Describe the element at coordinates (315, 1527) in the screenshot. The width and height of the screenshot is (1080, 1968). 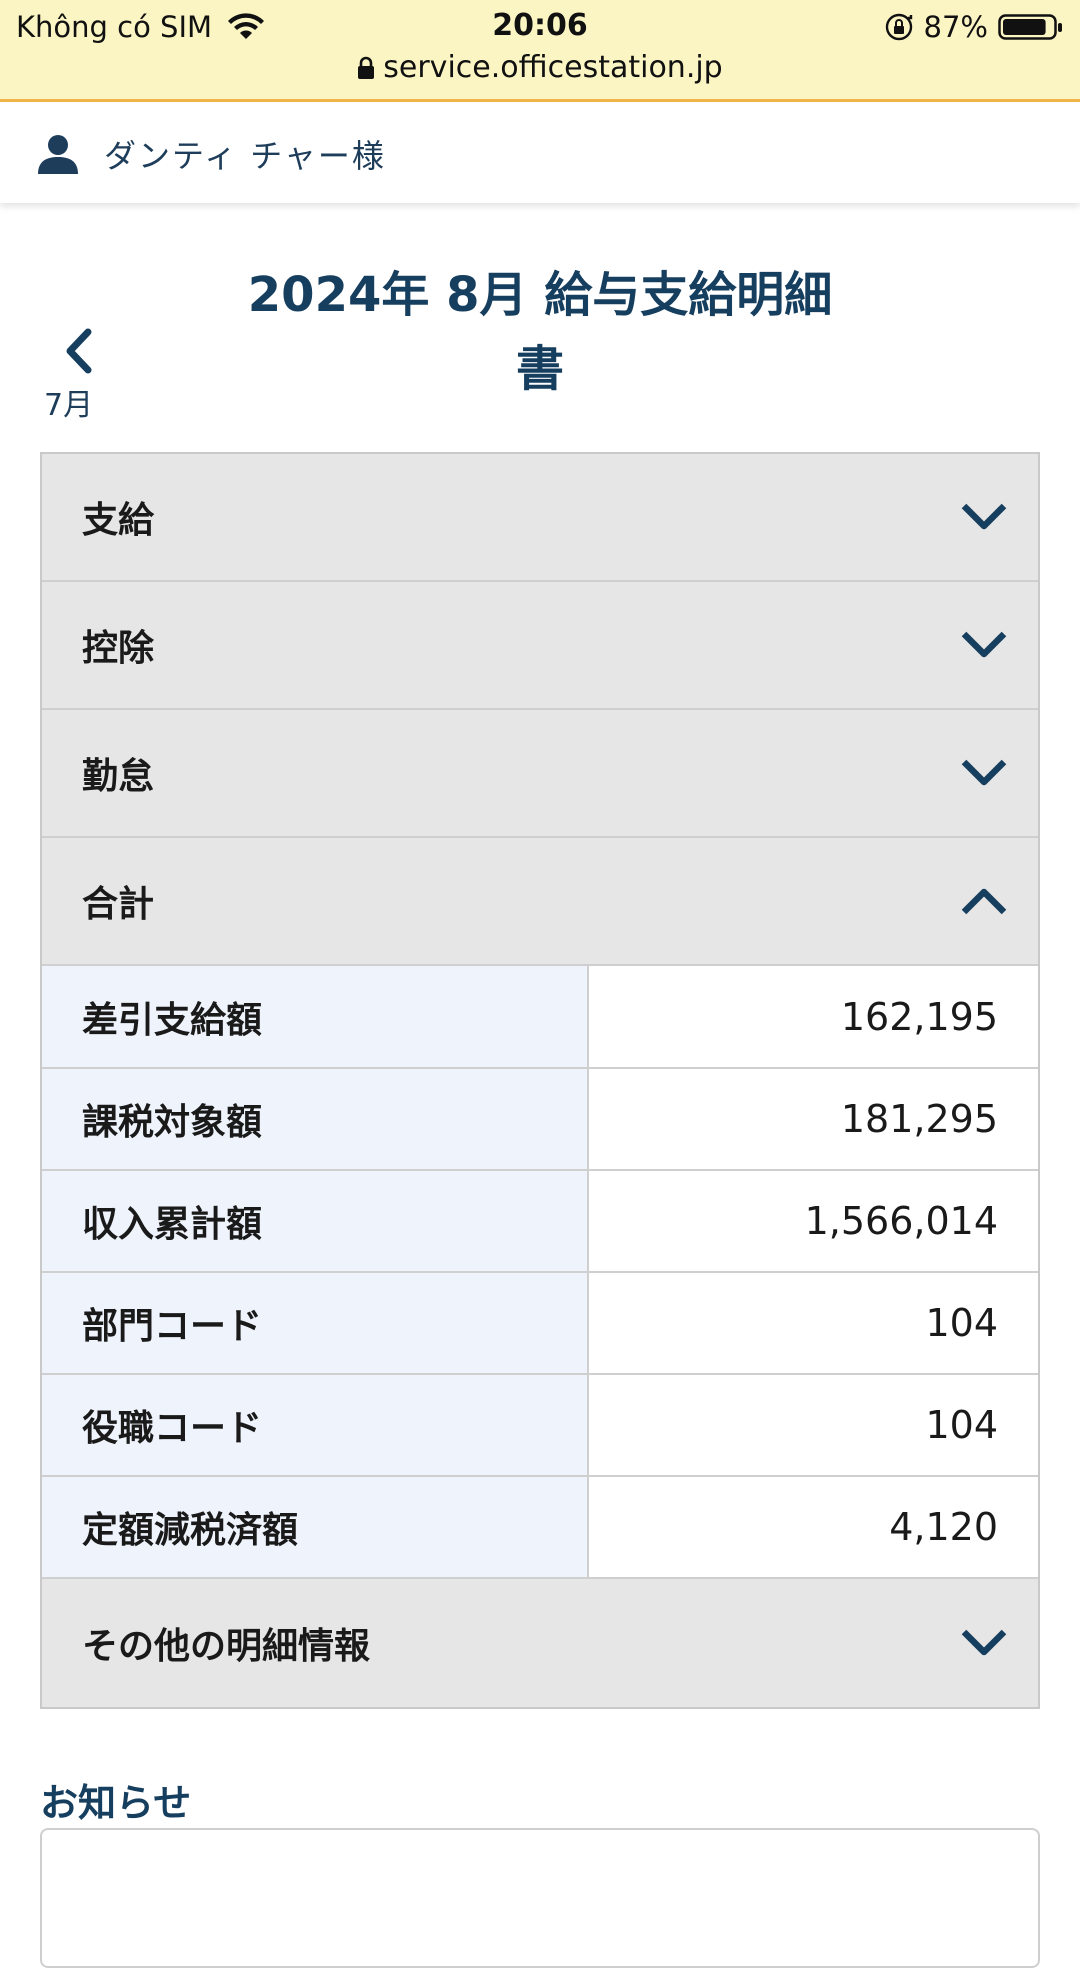
I see `row-label: 定額減税済額` at that location.